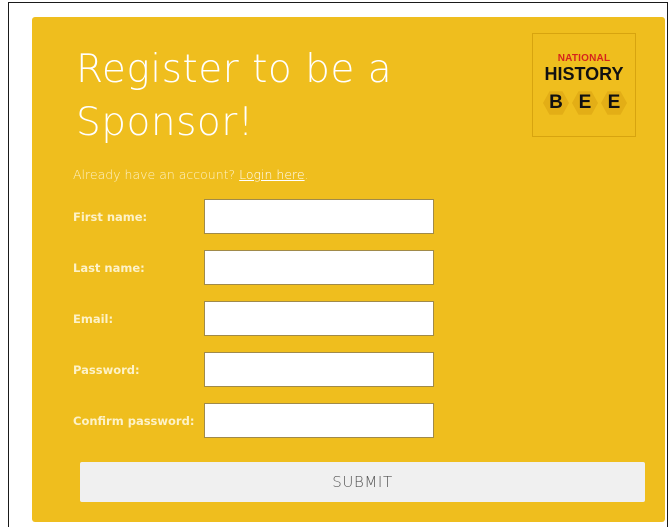  I want to click on confirm-password-label: Confirm password:, so click(134, 421).